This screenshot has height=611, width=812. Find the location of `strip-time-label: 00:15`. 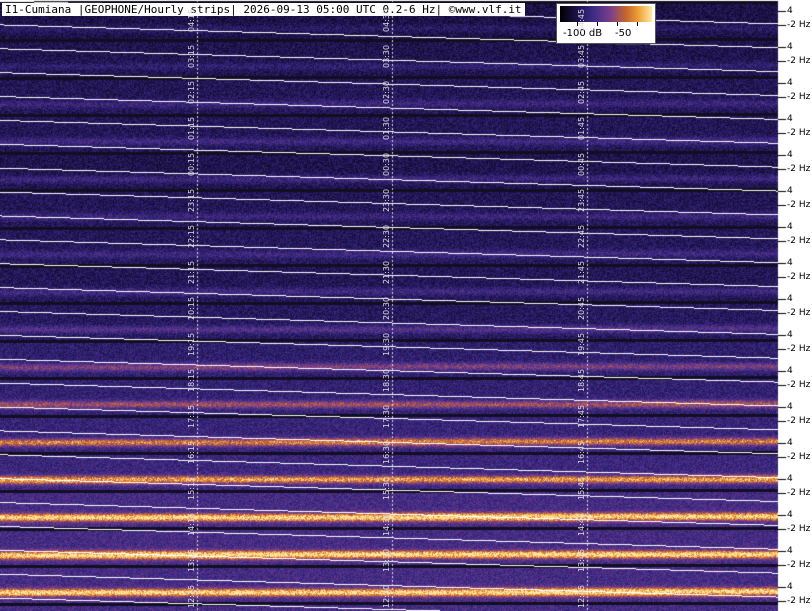

strip-time-label: 00:15 is located at coordinates (191, 164).